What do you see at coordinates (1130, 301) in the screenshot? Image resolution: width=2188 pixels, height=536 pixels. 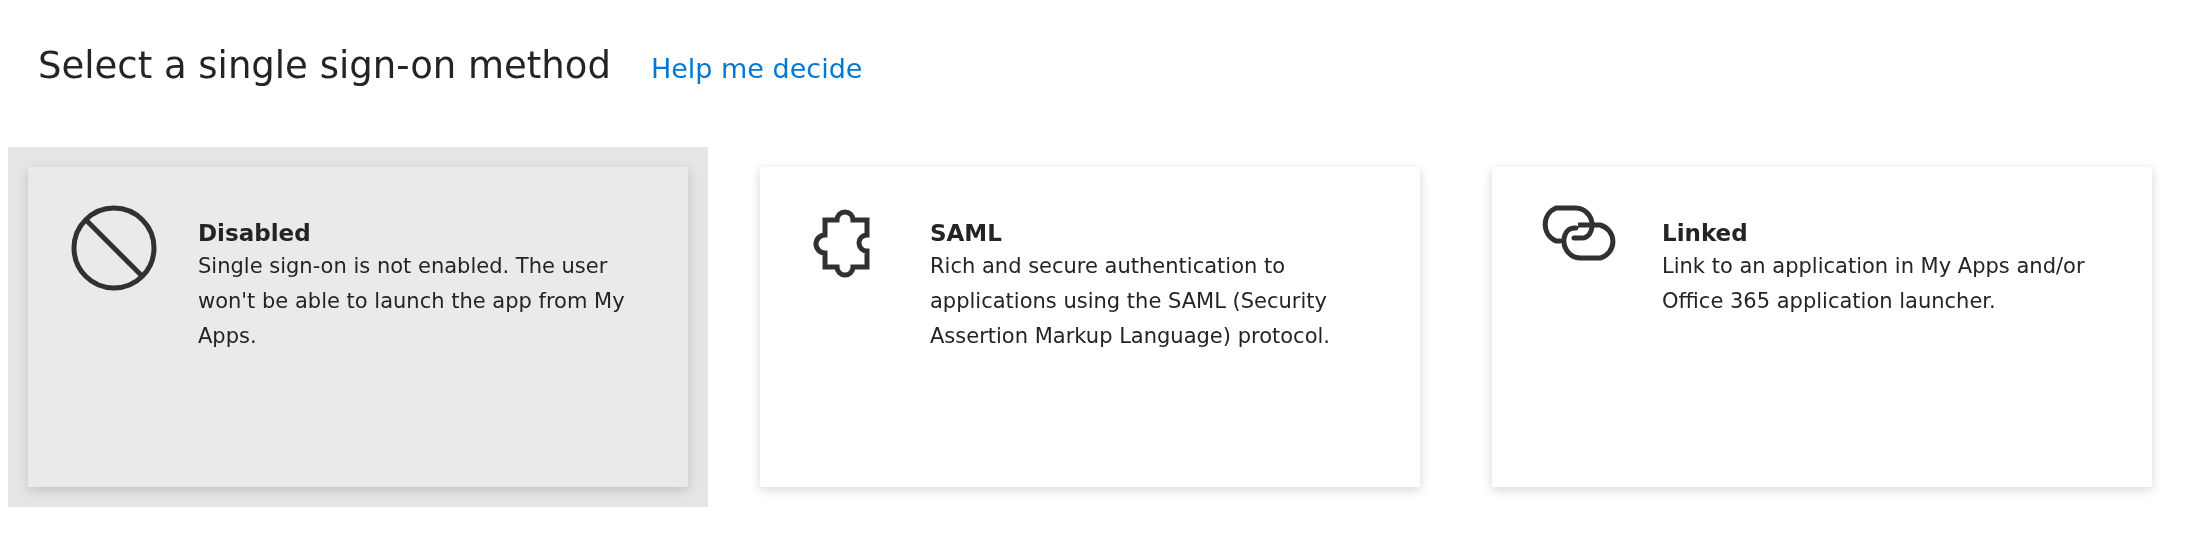 I see `method-description: Rich and secure authentication to applications using the SAML (Security Assertion Markup Language) protocol.` at bounding box center [1130, 301].